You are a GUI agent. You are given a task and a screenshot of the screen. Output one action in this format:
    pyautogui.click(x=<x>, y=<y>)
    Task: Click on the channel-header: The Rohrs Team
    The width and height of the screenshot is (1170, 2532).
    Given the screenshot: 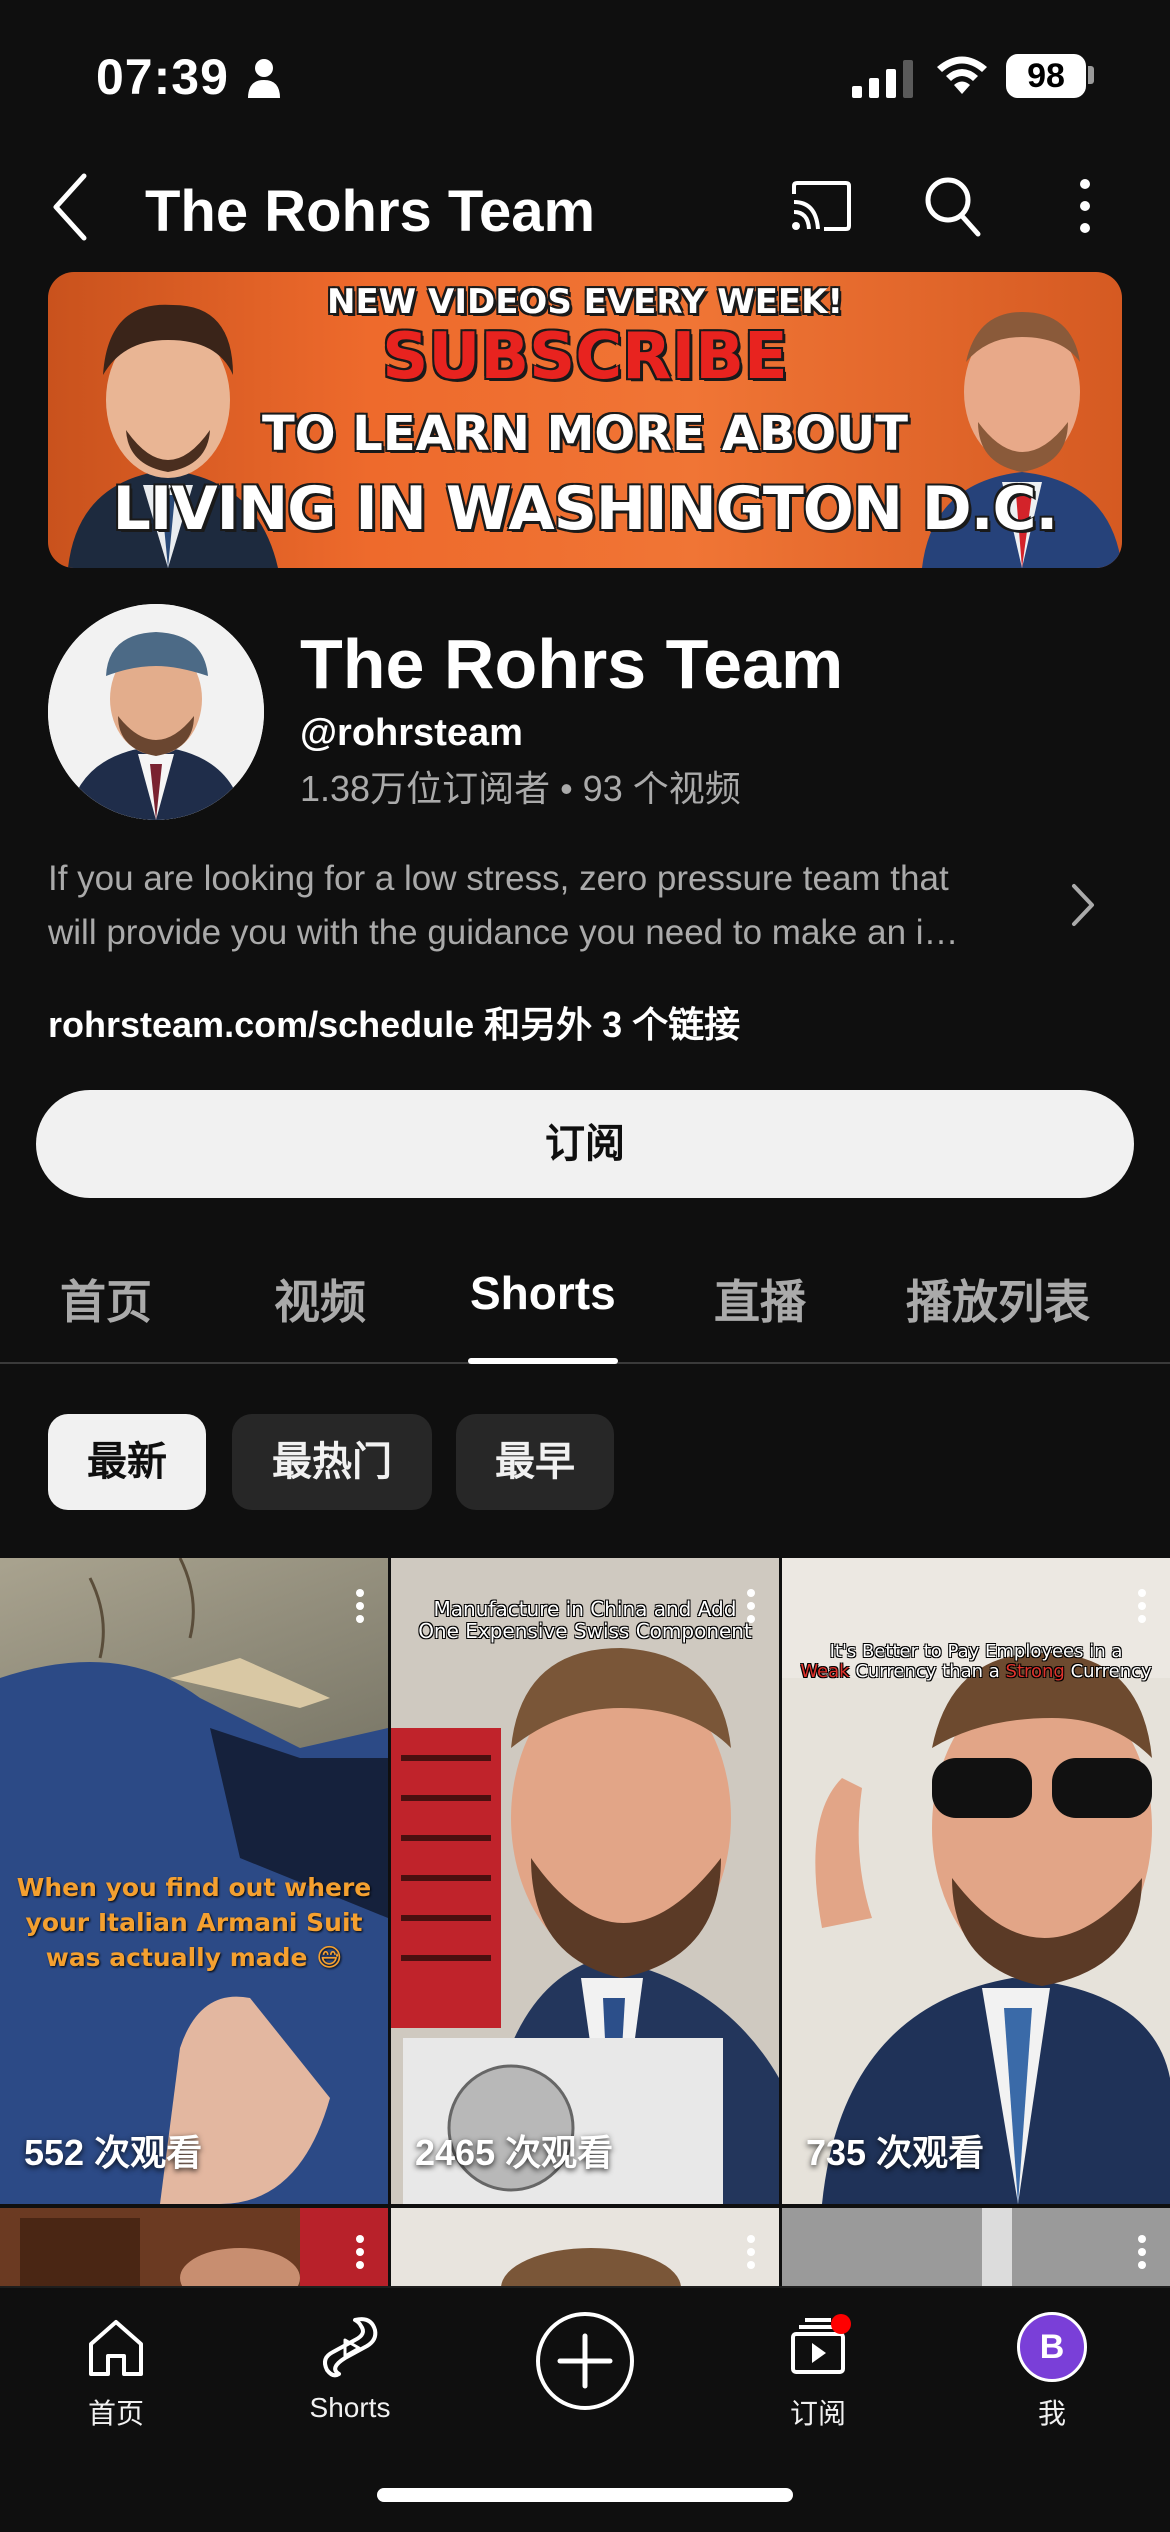 What is the action you would take?
    pyautogui.click(x=585, y=210)
    